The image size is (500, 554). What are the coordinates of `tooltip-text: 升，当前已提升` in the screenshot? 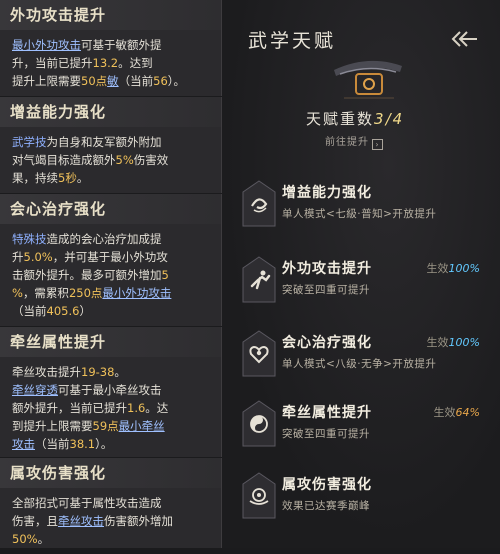 It's located at (52, 63).